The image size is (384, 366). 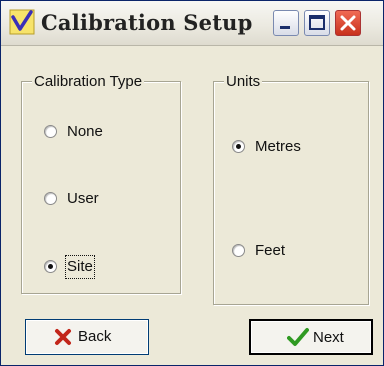 What do you see at coordinates (83, 198) in the screenshot?
I see `radio-user-label: User` at bounding box center [83, 198].